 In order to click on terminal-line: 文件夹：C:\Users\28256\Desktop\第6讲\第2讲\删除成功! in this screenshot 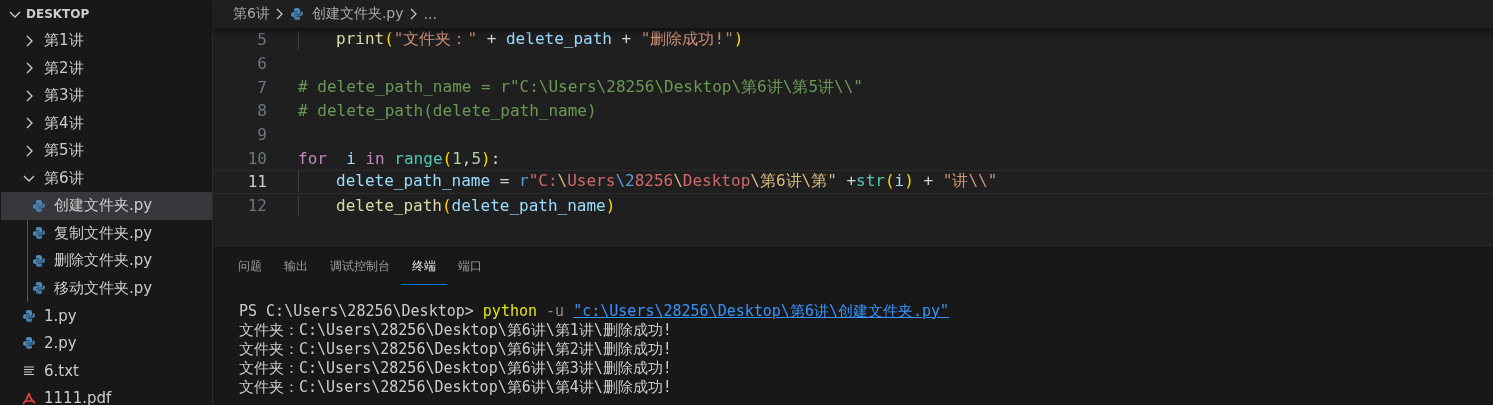, I will do `click(456, 349)`.